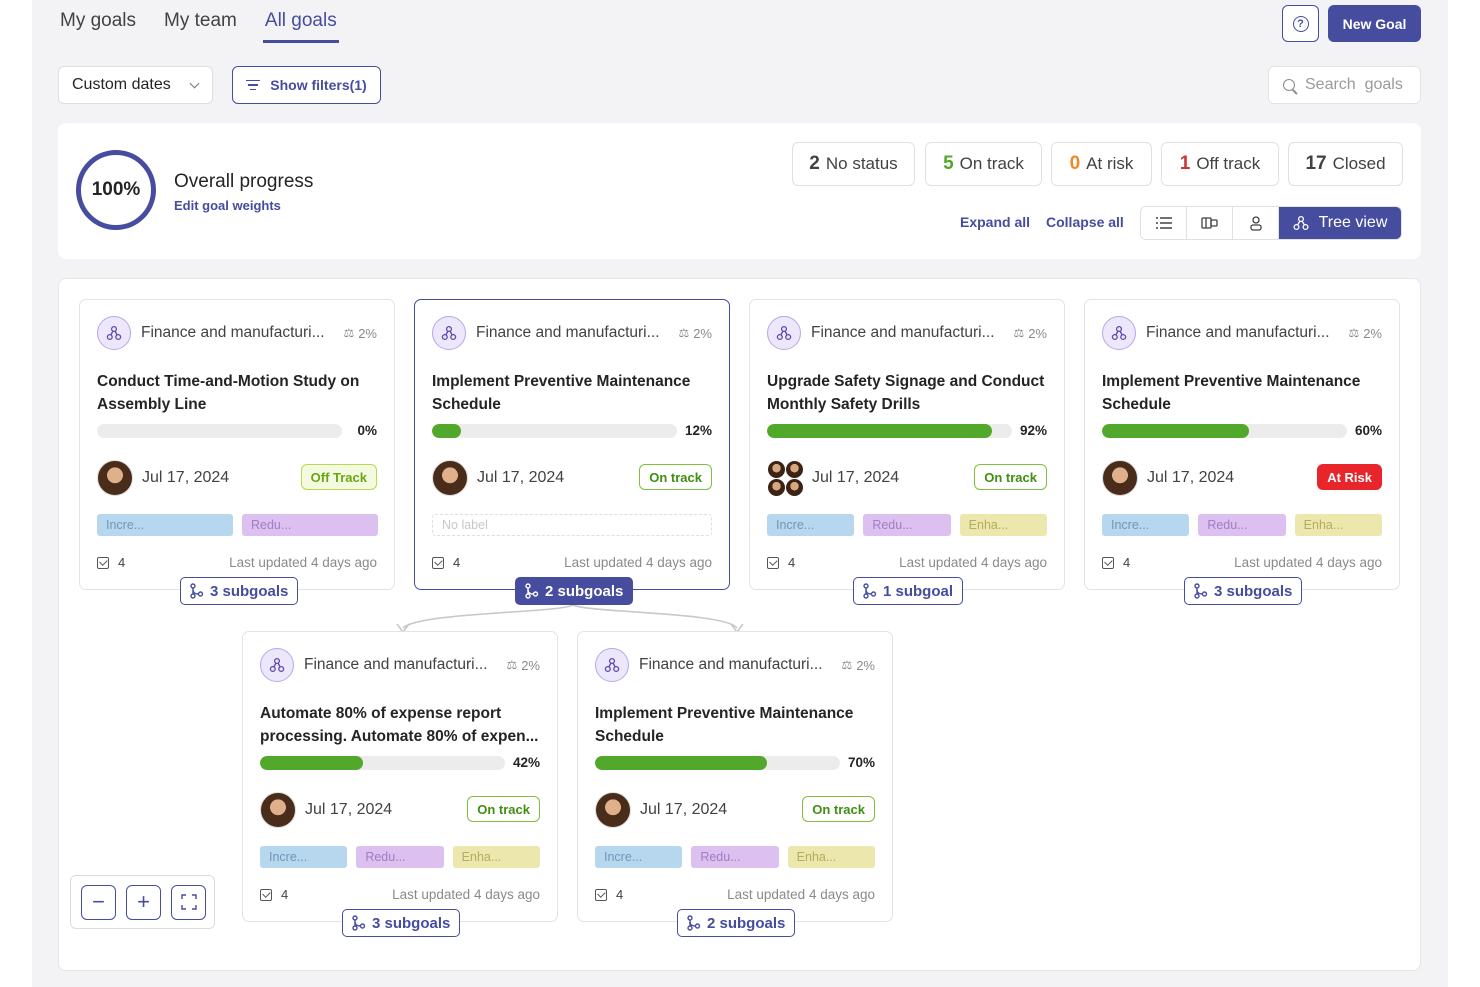  I want to click on zoom-controls: − +, so click(142, 902).